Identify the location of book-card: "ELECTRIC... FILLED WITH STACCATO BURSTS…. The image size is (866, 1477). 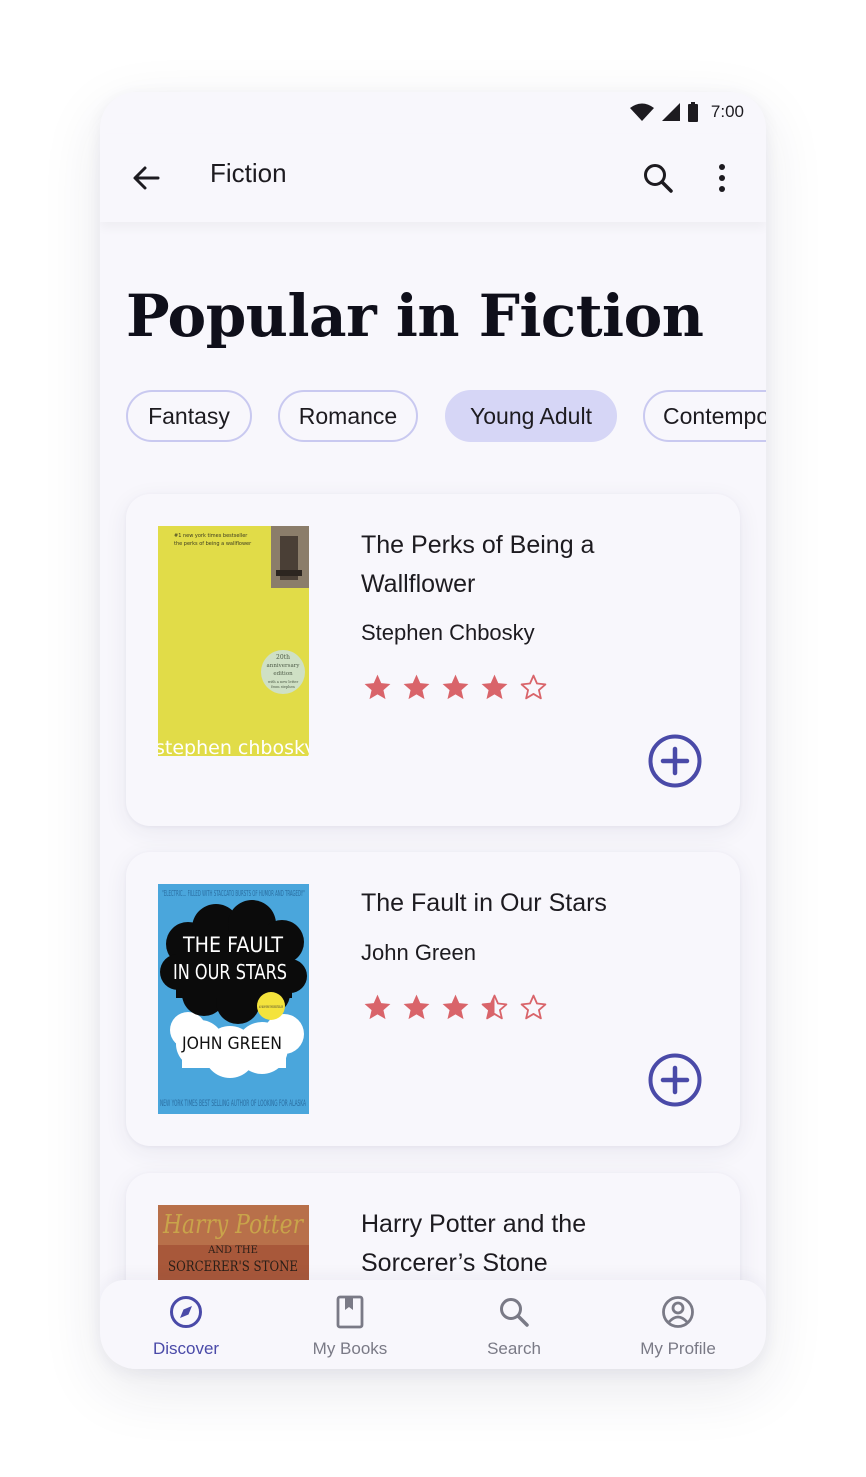
(433, 999).